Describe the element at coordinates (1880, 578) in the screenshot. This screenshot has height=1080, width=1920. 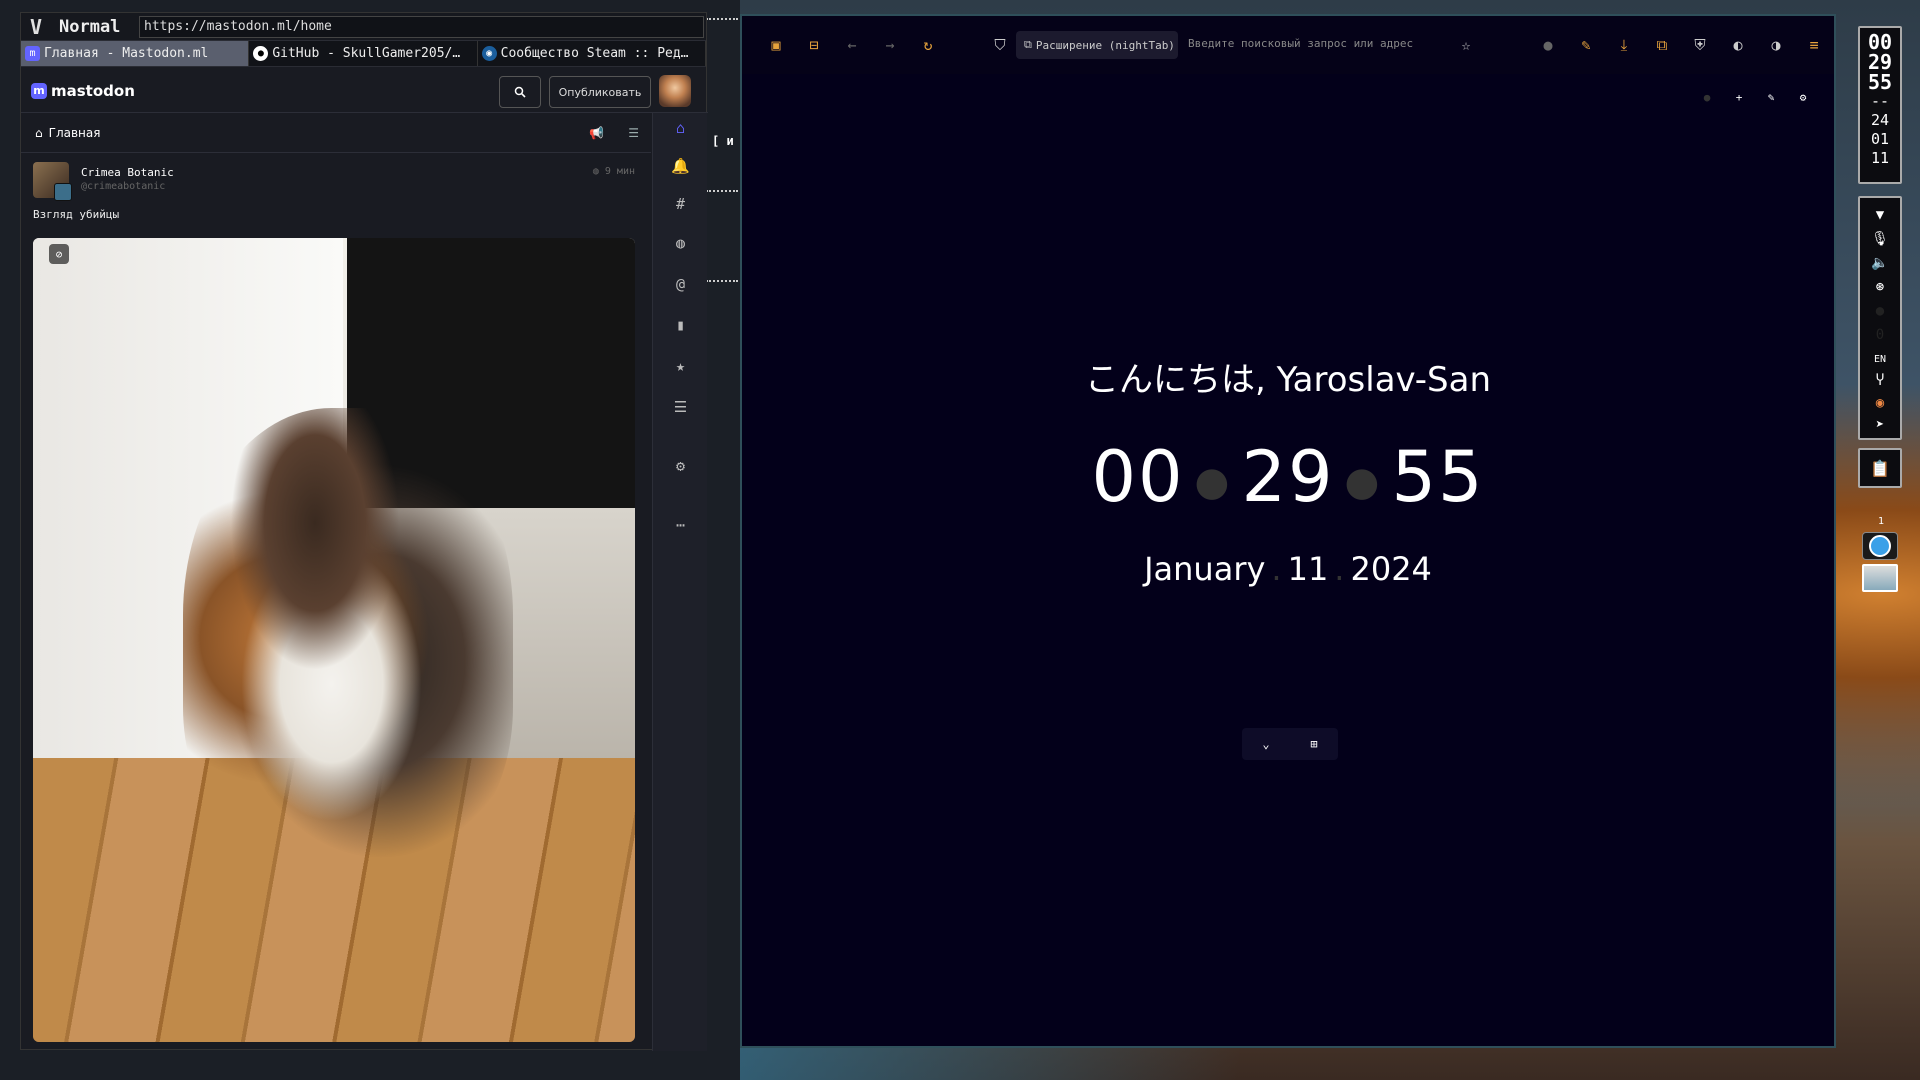
I see `workspace-window-icon` at that location.